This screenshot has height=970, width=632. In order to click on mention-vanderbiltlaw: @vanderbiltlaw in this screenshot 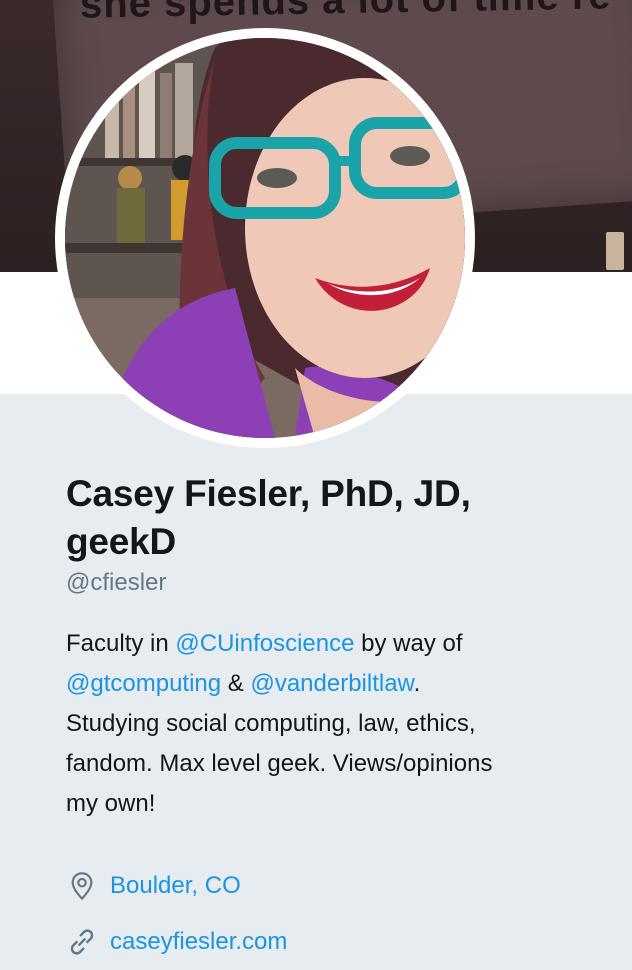, I will do `click(331, 683)`.